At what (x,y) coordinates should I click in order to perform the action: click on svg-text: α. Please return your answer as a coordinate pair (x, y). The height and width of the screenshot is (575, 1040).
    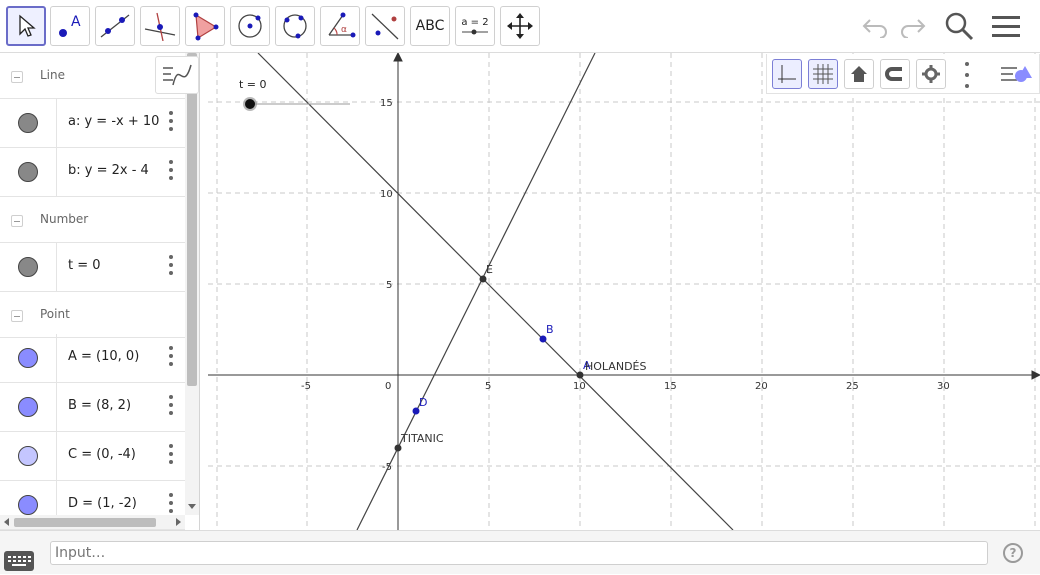
    Looking at the image, I should click on (344, 30).